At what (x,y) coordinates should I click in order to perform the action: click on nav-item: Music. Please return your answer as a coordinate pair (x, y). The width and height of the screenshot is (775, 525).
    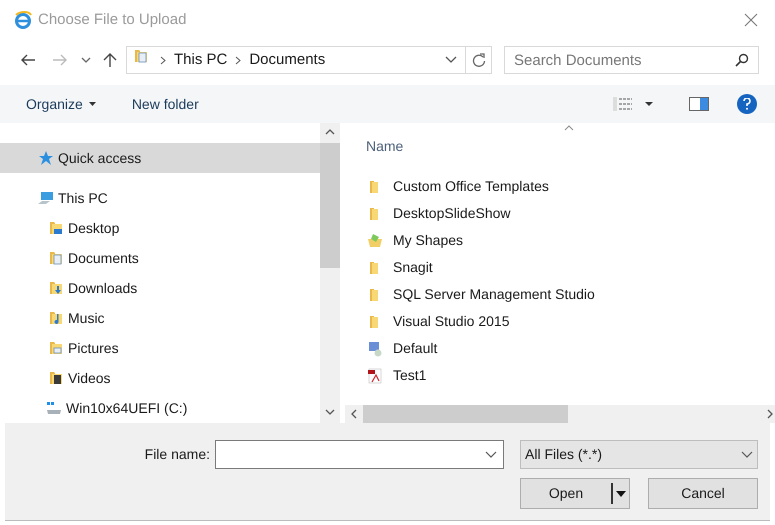
    Looking at the image, I should click on (160, 318).